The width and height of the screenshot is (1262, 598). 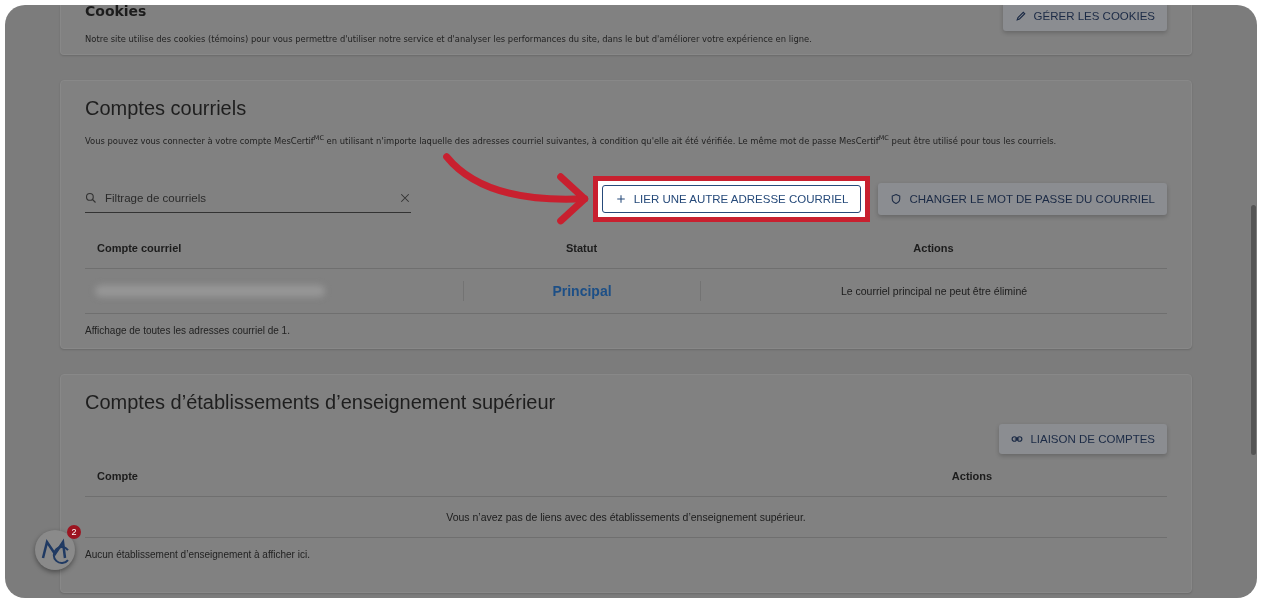 What do you see at coordinates (1253, 330) in the screenshot?
I see `scrollbar-thumb` at bounding box center [1253, 330].